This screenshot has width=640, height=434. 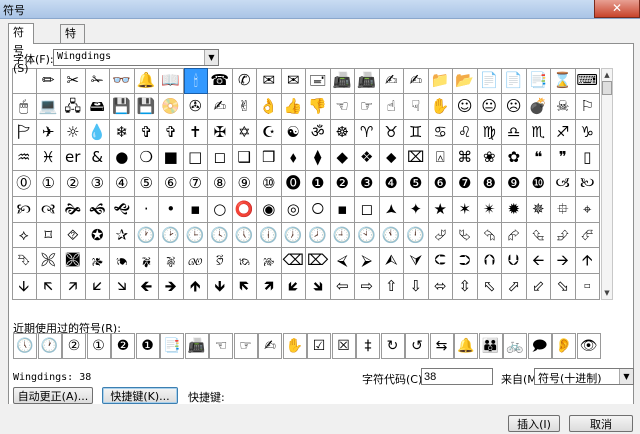 I want to click on symbol-cell: 🡺, so click(x=171, y=287).